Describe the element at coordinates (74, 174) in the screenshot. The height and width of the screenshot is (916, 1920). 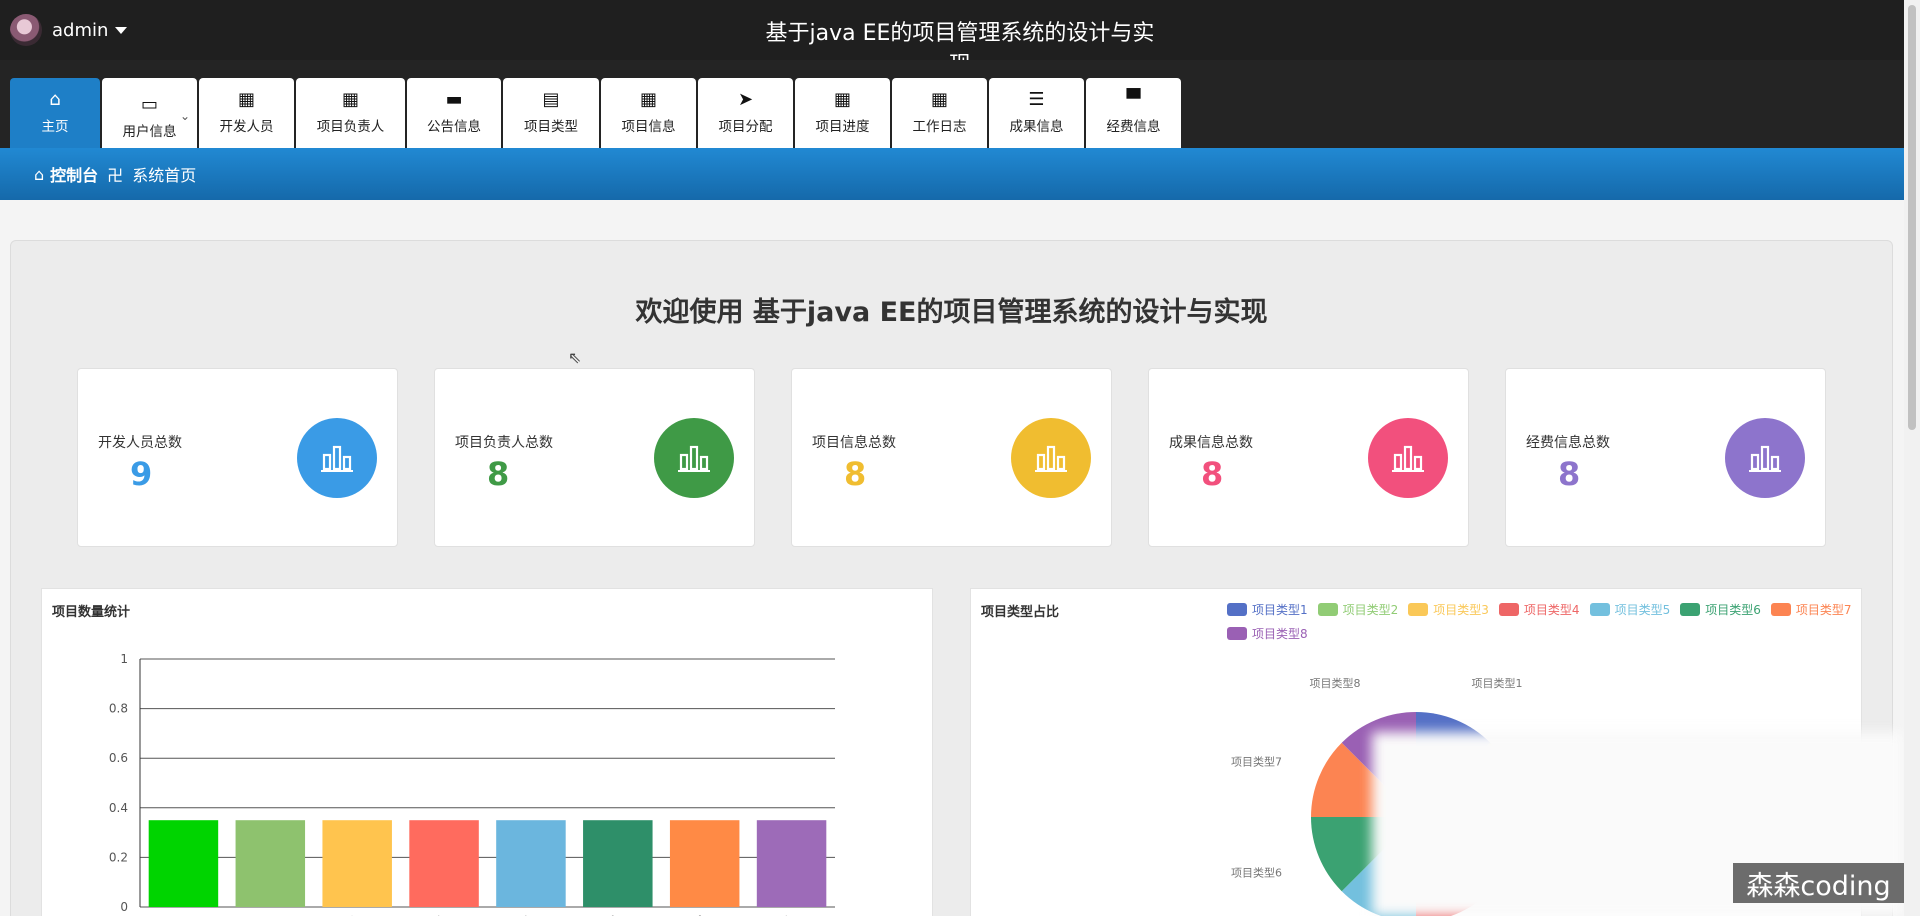
I see `breadcrumb-root: 控制台` at that location.